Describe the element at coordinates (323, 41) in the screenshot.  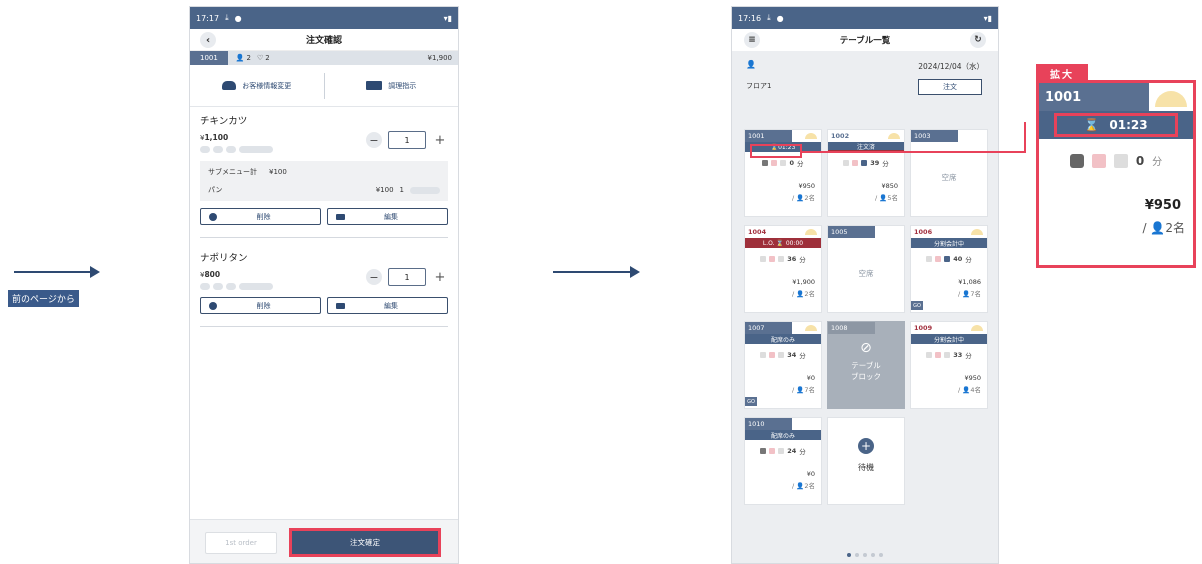
I see `page-title: 注文確認` at that location.